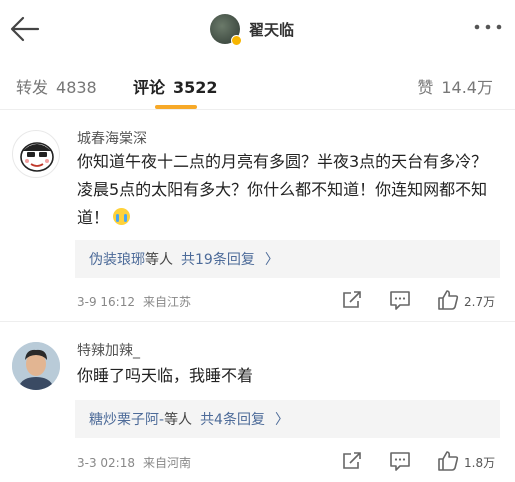 The width and height of the screenshot is (515, 482). I want to click on comment-username: 城春海棠深, so click(112, 138).